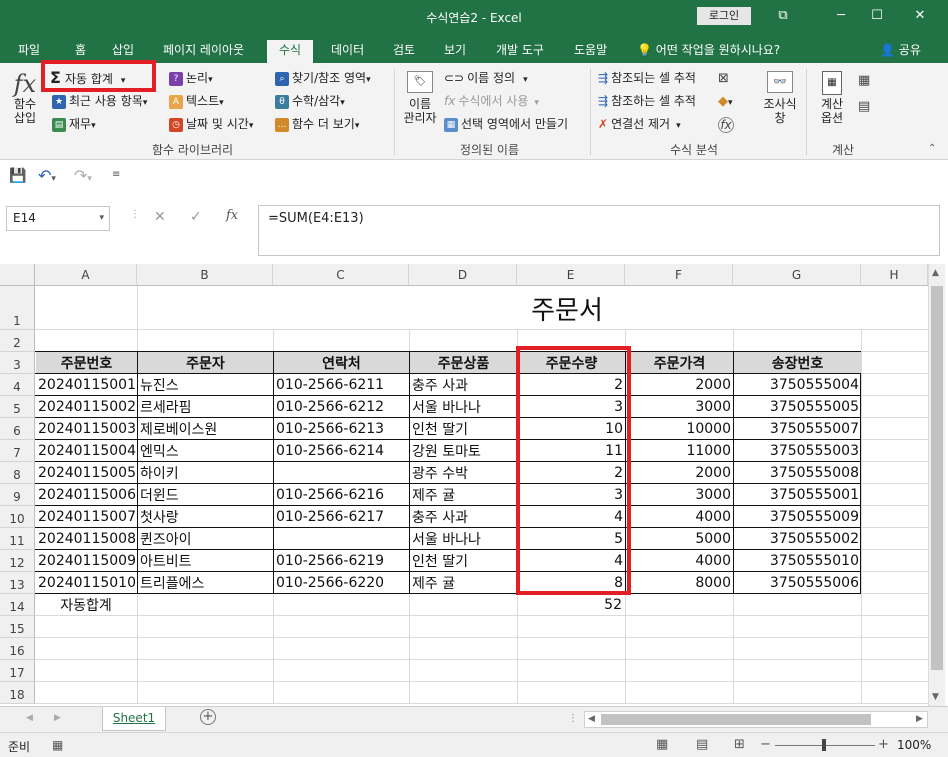 The image size is (948, 757). What do you see at coordinates (463, 582) in the screenshot?
I see `table-cell: 제주 귤` at bounding box center [463, 582].